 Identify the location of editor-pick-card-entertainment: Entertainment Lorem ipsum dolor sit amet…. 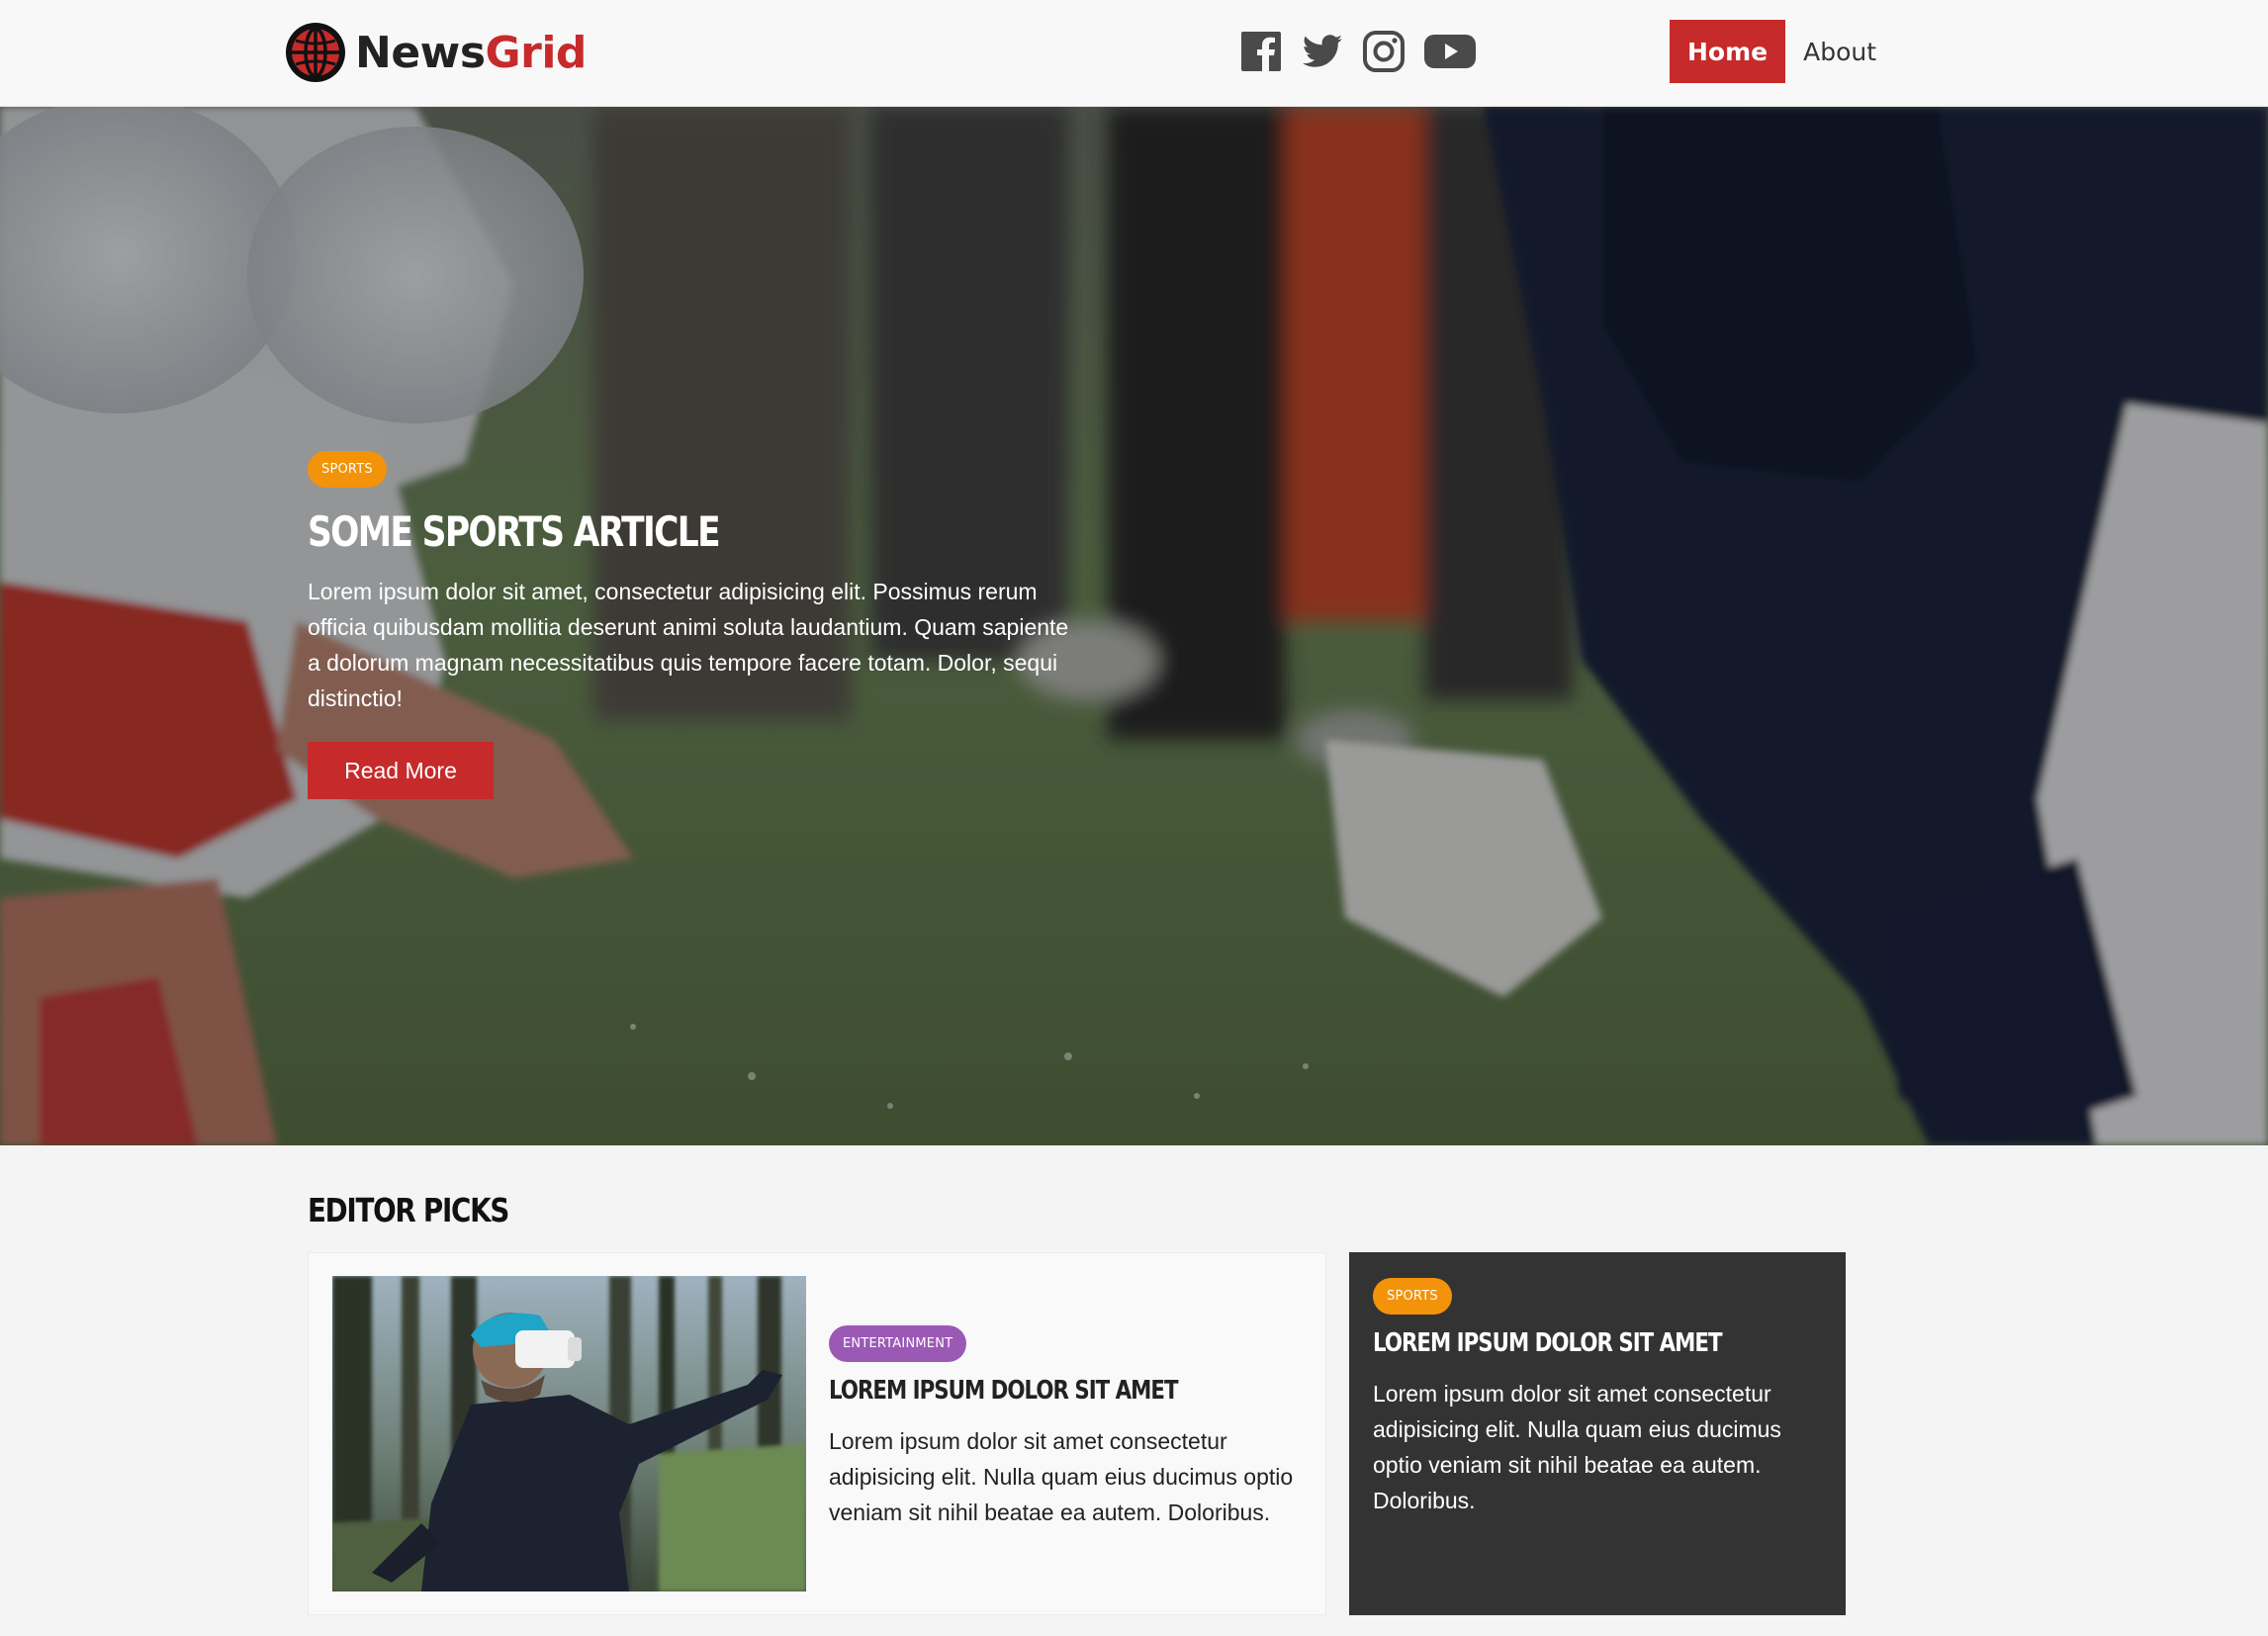
(817, 1433).